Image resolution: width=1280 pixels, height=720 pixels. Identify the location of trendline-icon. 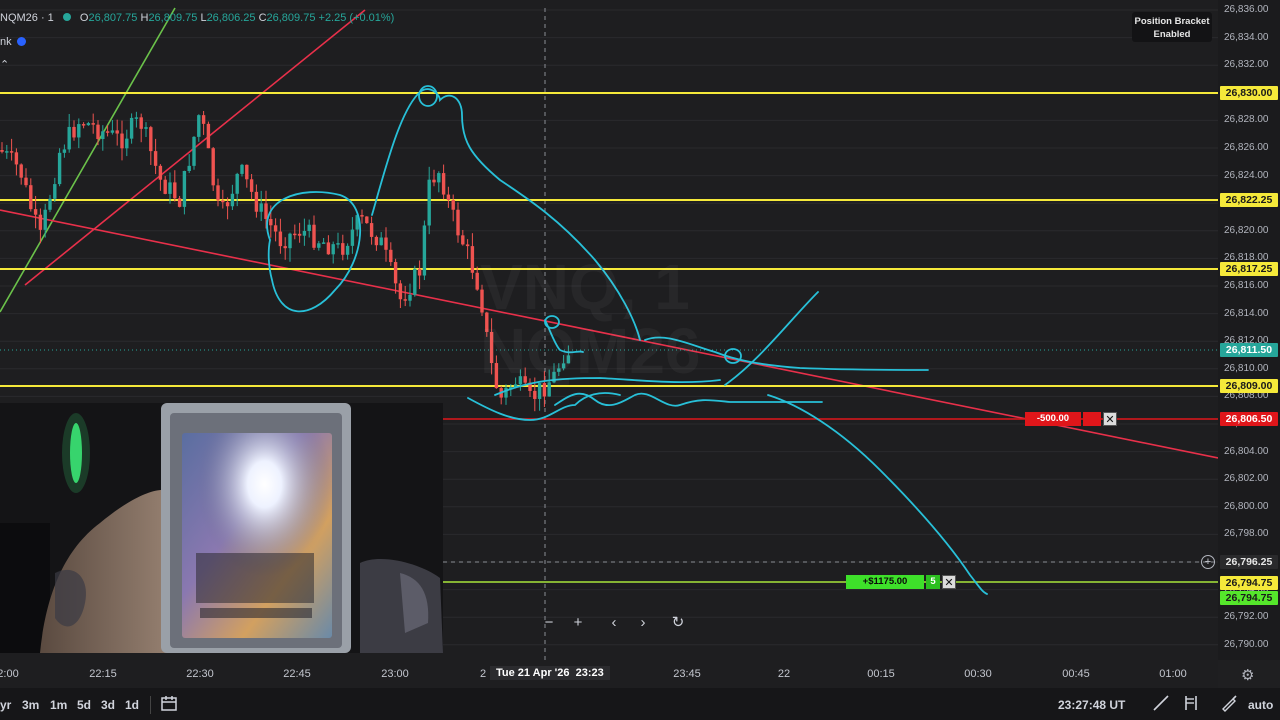
(1161, 705).